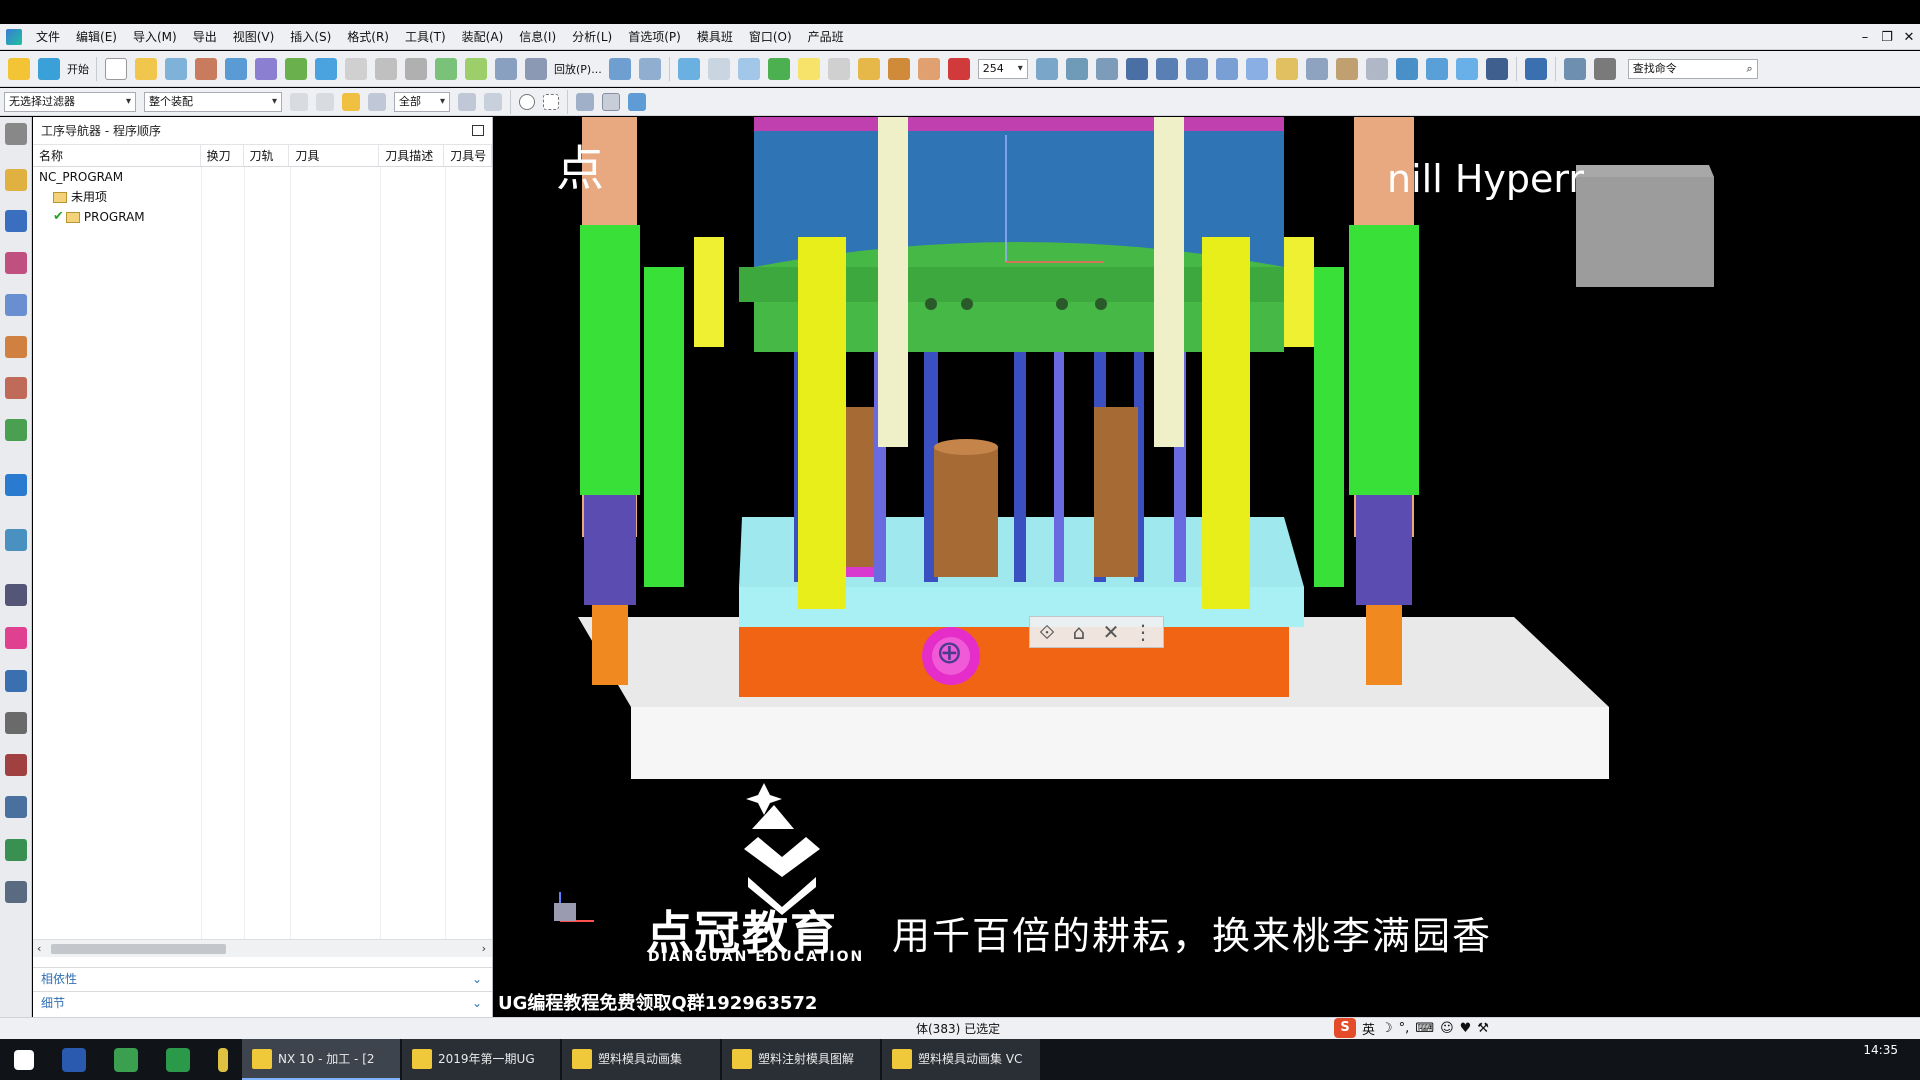 Image resolution: width=1920 pixels, height=1080 pixels. Describe the element at coordinates (619, 68) in the screenshot. I see `snap-point-icon` at that location.